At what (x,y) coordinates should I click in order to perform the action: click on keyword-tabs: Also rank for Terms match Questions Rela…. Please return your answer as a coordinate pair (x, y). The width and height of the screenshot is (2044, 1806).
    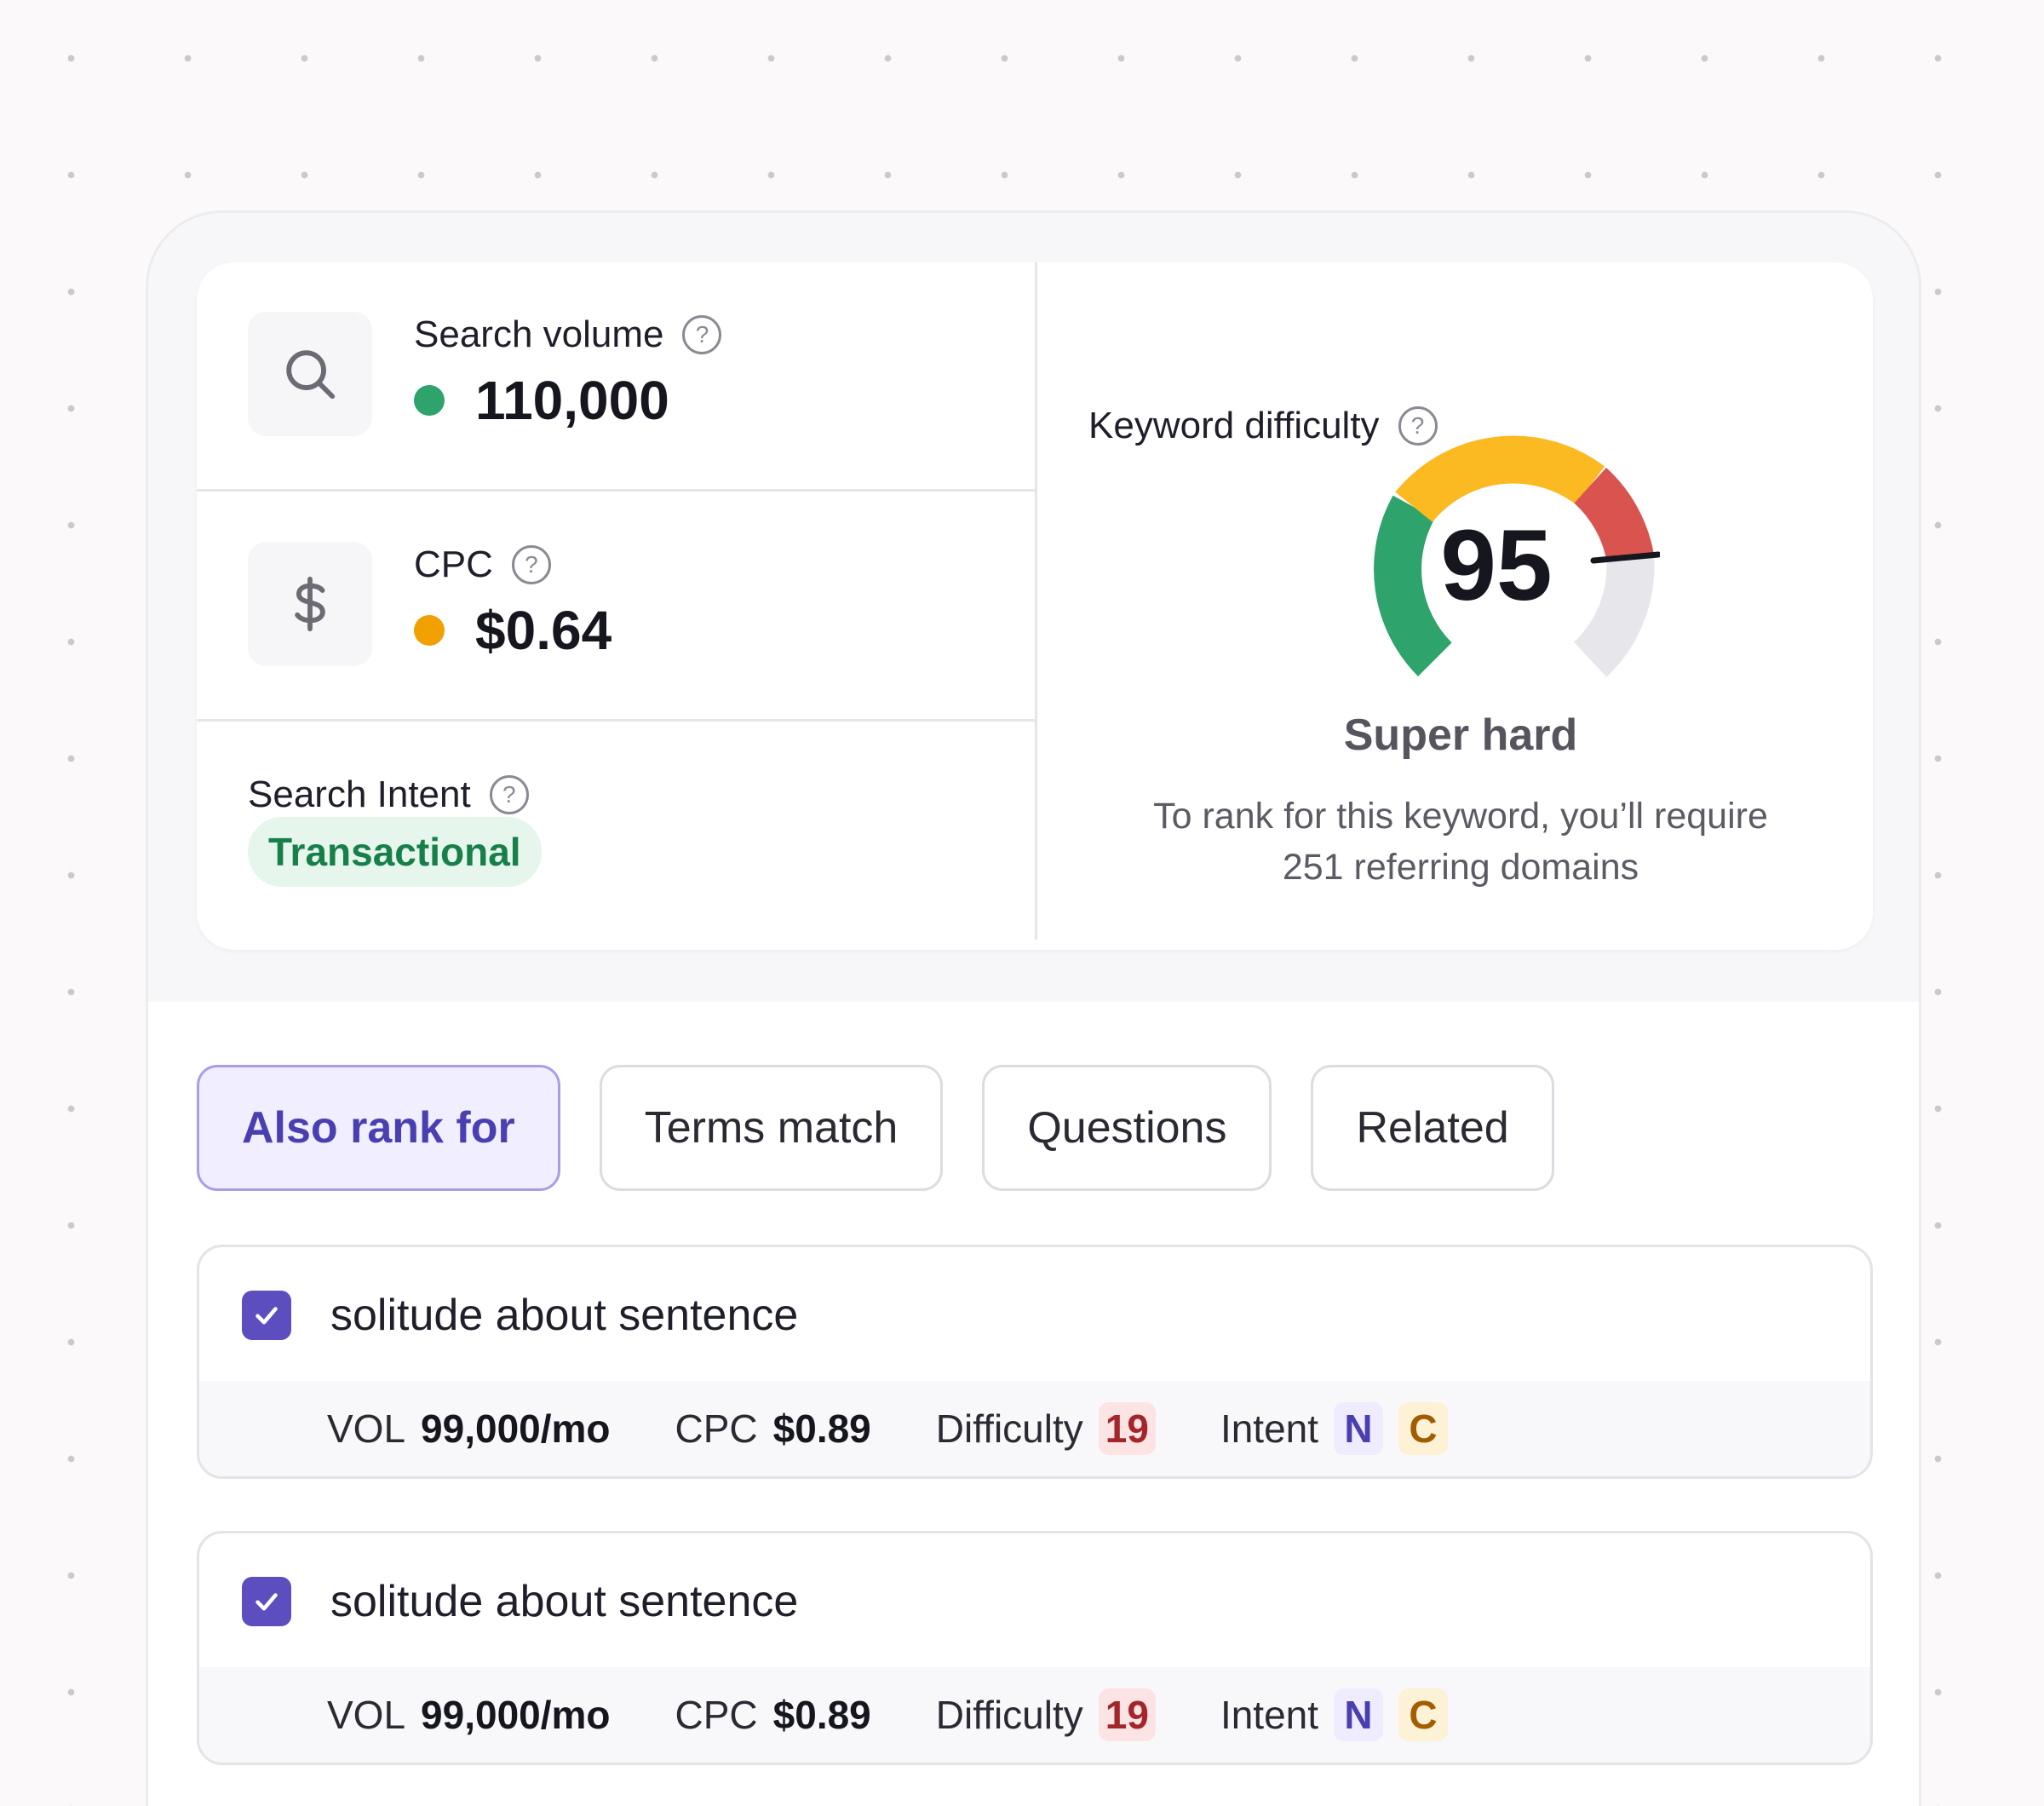
    Looking at the image, I should click on (875, 1128).